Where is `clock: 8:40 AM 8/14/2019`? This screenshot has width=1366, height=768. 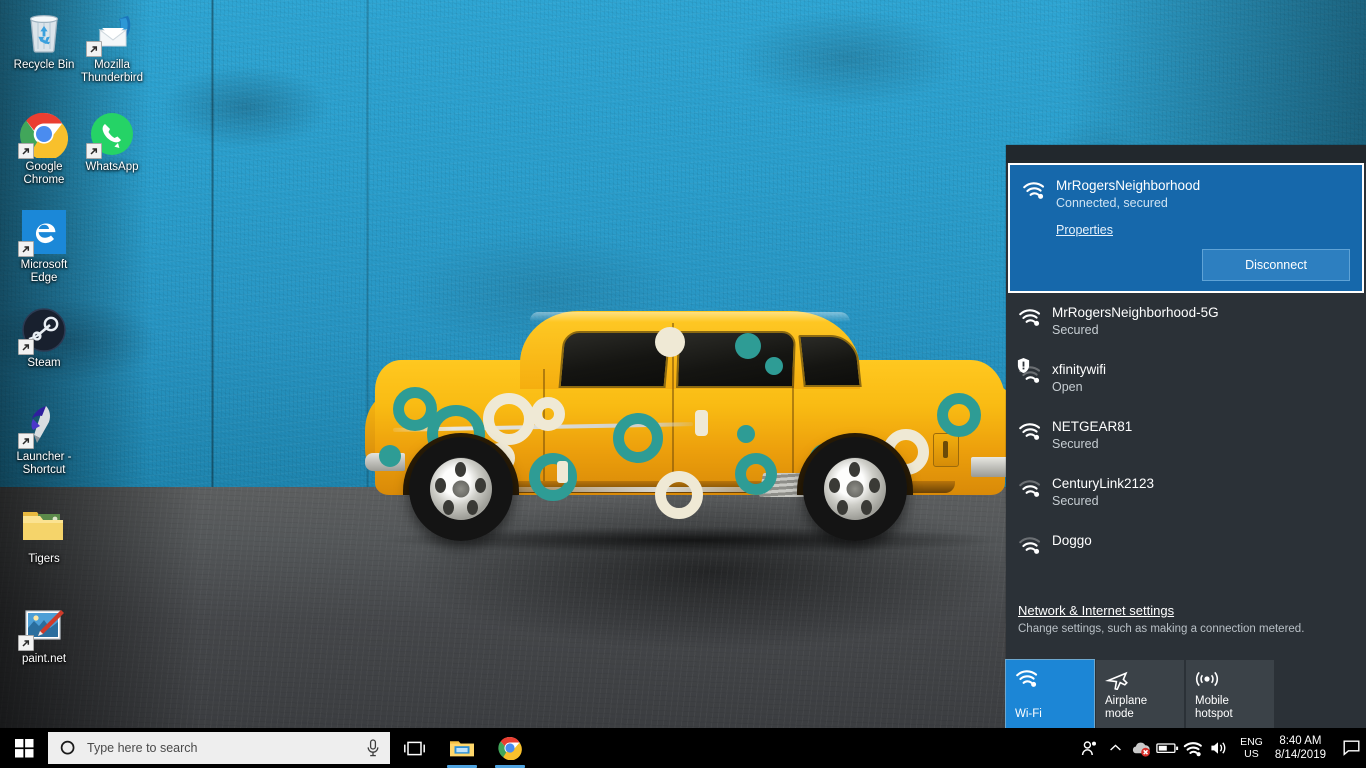 clock: 8:40 AM 8/14/2019 is located at coordinates (1303, 748).